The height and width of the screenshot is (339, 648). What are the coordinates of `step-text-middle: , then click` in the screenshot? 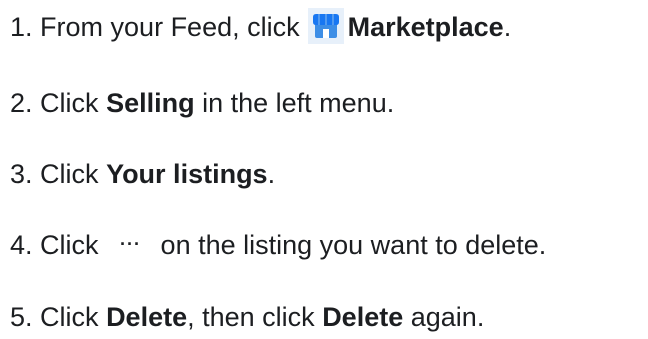 It's located at (251, 317).